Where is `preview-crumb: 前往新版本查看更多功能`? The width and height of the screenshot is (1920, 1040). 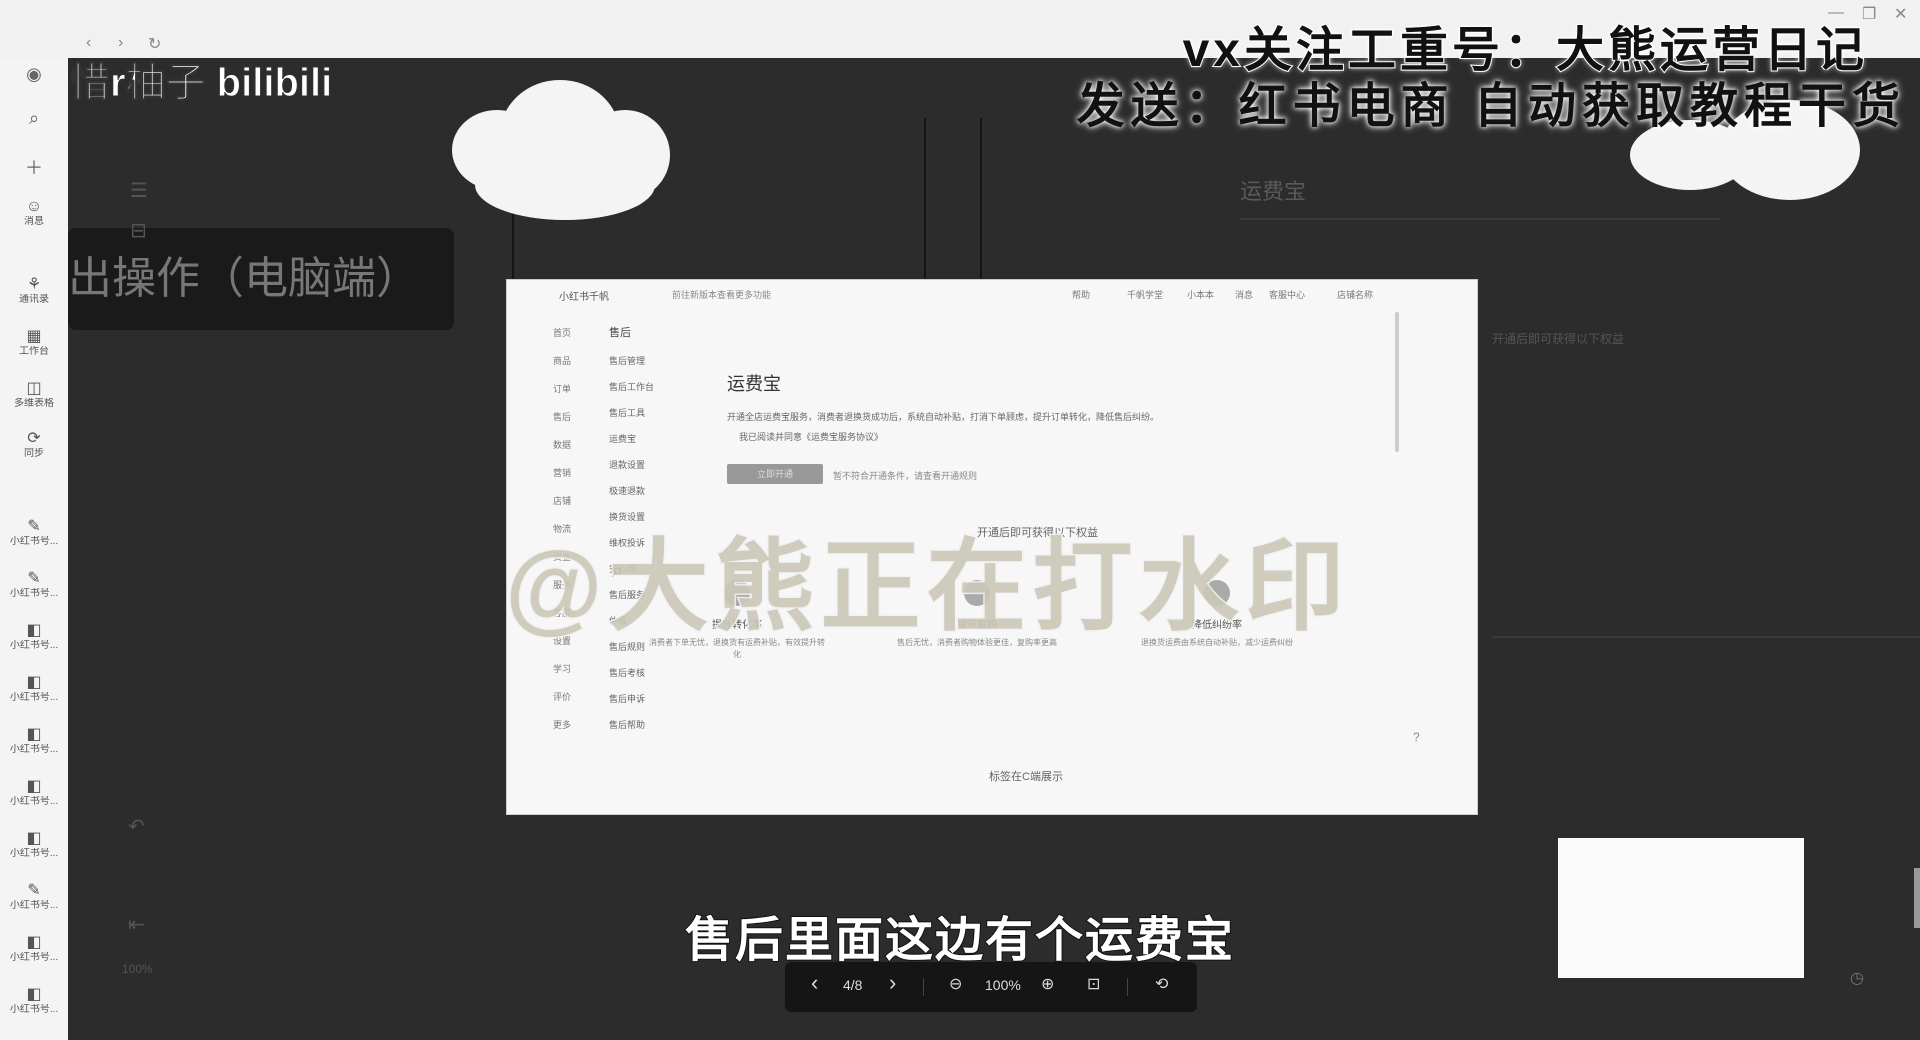 preview-crumb: 前往新版本查看更多功能 is located at coordinates (722, 295).